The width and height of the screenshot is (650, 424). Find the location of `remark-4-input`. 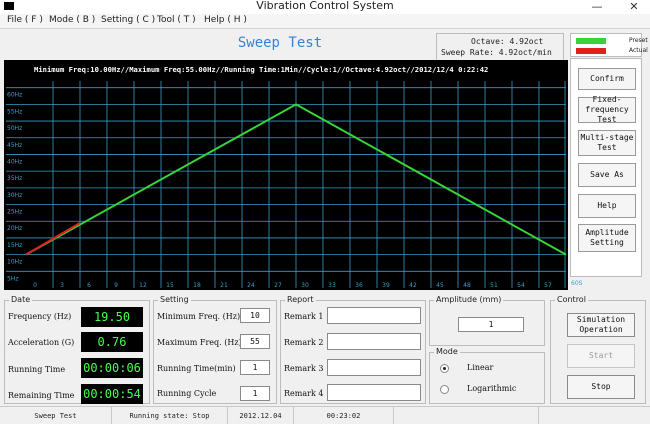

remark-4-input is located at coordinates (374, 392).